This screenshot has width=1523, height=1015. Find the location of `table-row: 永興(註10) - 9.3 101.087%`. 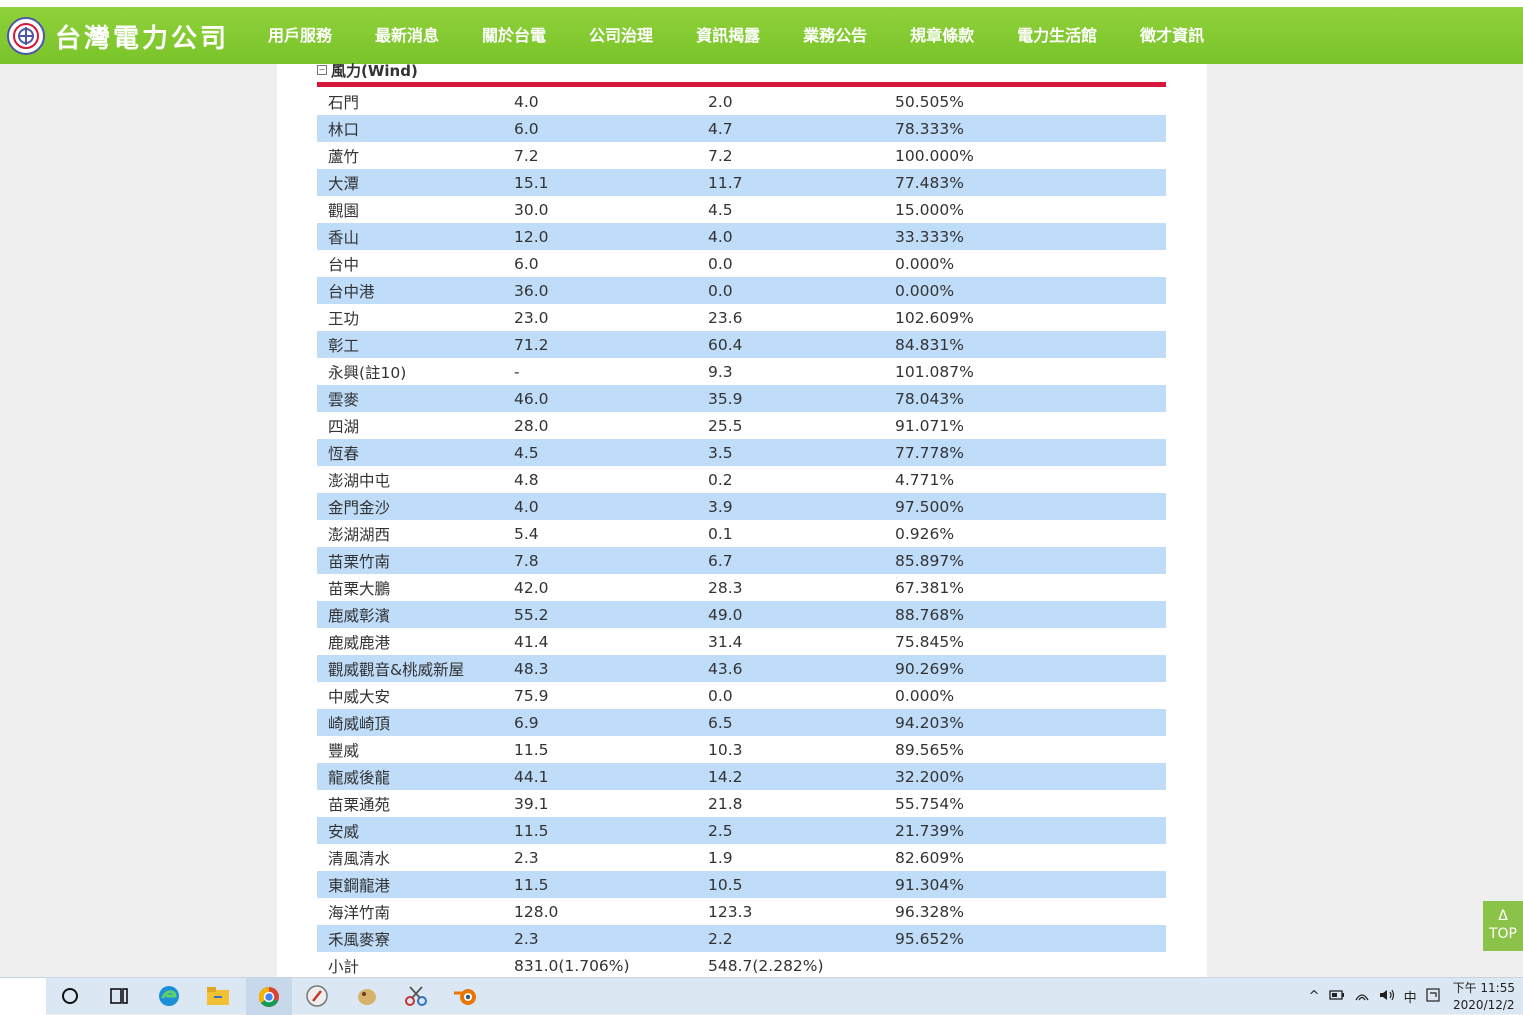

table-row: 永興(註10) - 9.3 101.087% is located at coordinates (741, 371).